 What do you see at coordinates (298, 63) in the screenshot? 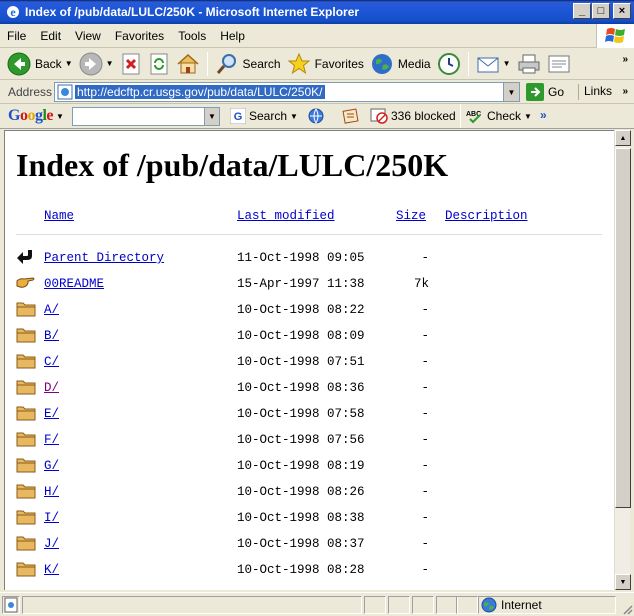
I see `favorites-star-icon` at bounding box center [298, 63].